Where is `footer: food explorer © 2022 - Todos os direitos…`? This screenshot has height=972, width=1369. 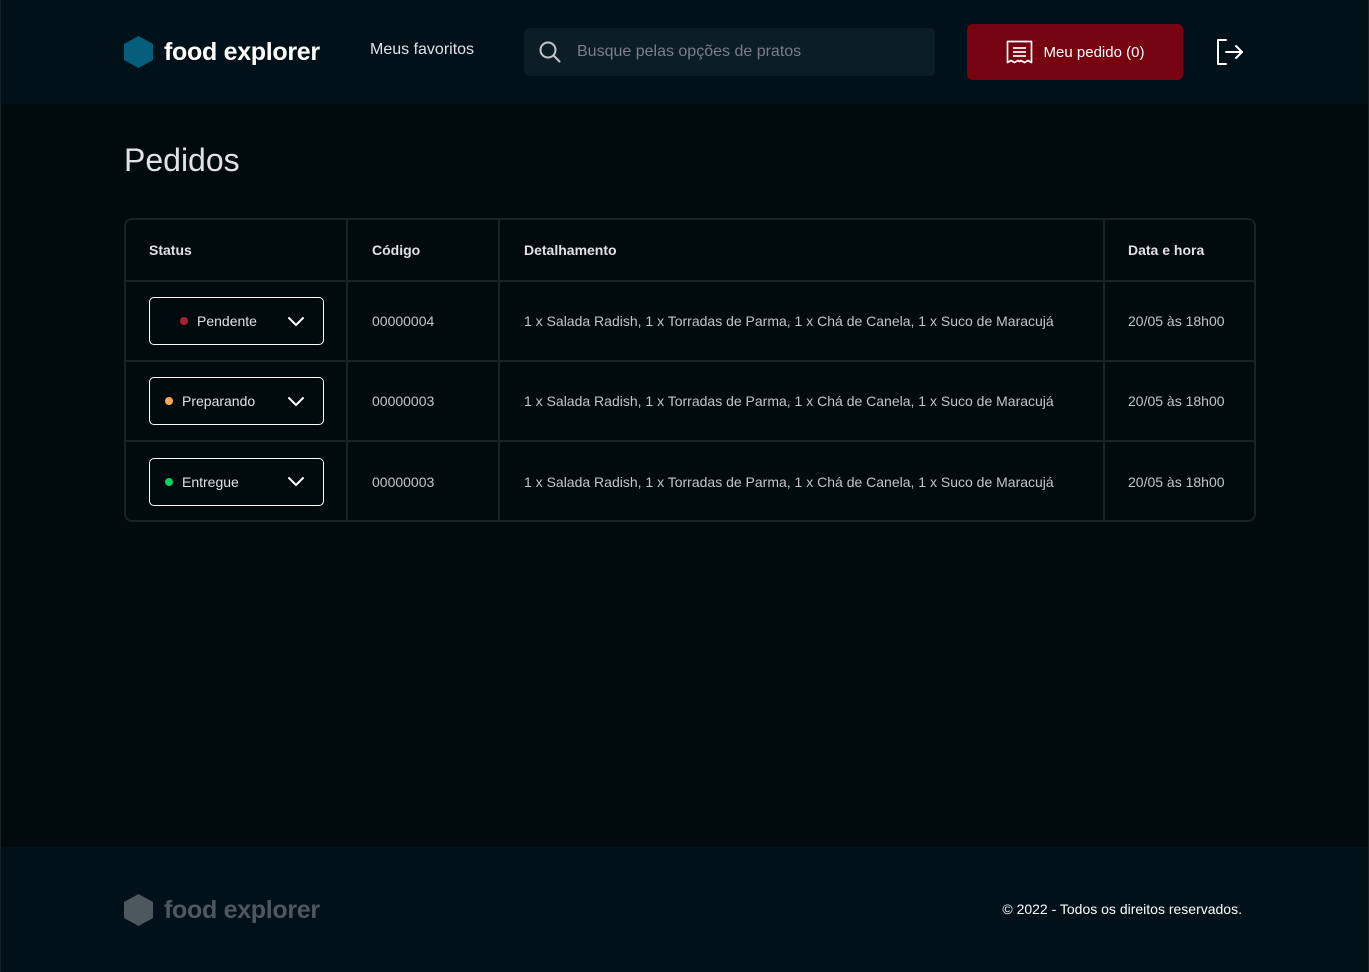 footer: food explorer © 2022 - Todos os direitos… is located at coordinates (684, 909).